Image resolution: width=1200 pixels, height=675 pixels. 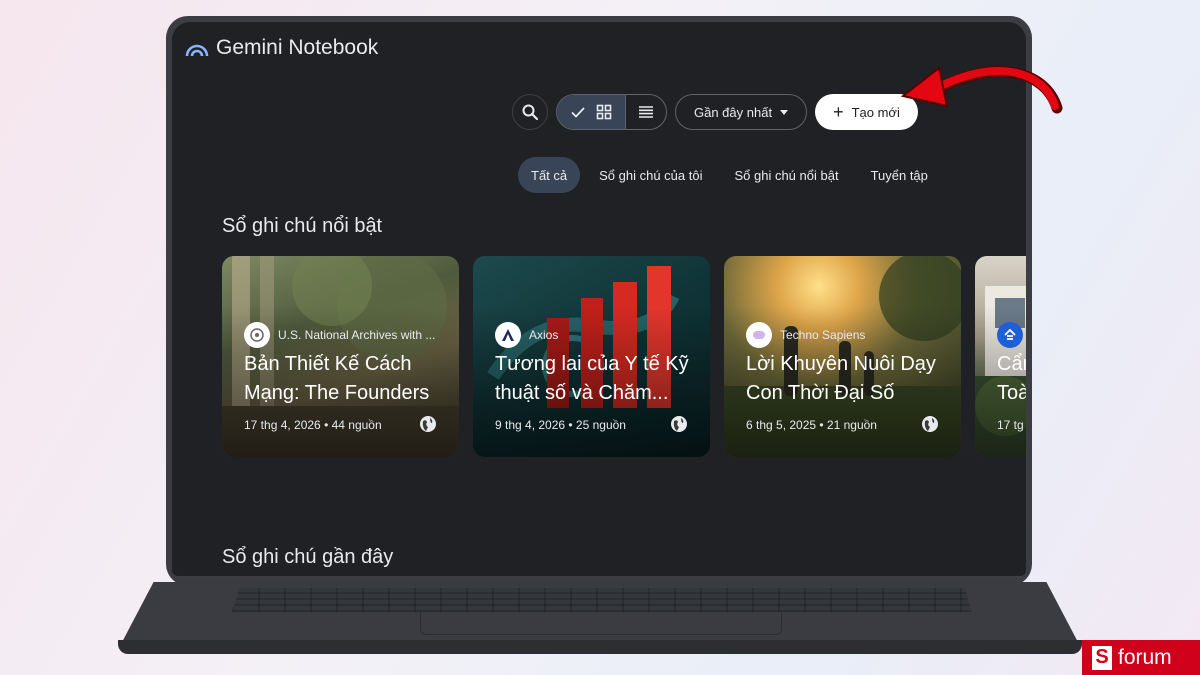 I want to click on featured-section-title: Sổ ghi chú nổi bật, so click(x=302, y=226).